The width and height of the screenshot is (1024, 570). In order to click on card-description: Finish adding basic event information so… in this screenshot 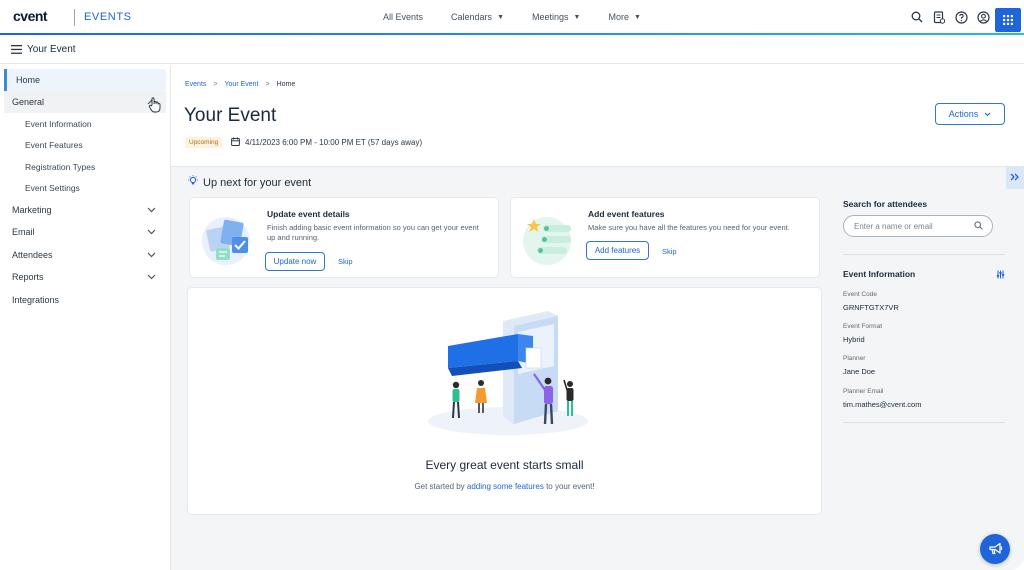, I will do `click(373, 232)`.